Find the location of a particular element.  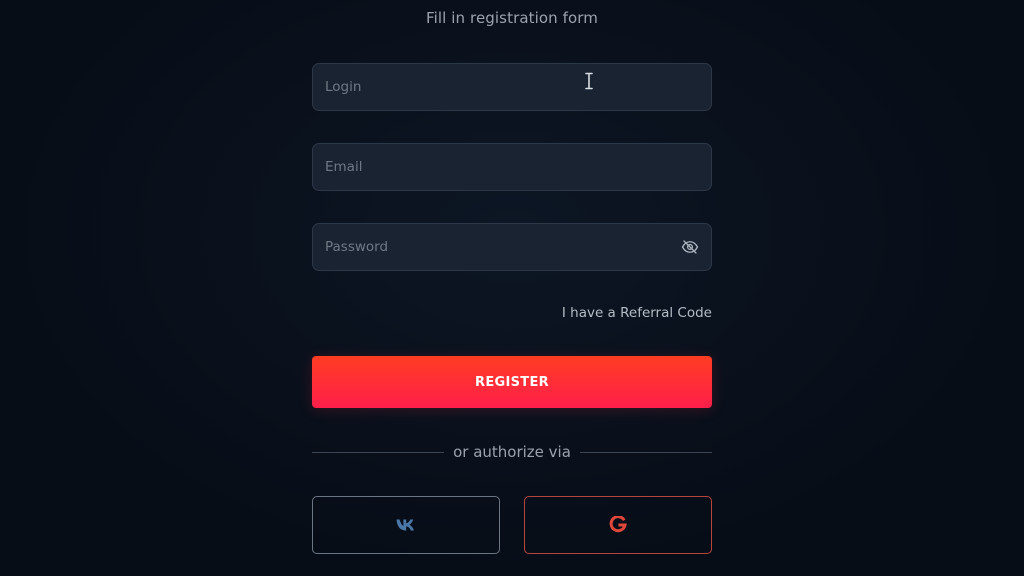

email-input is located at coordinates (512, 167).